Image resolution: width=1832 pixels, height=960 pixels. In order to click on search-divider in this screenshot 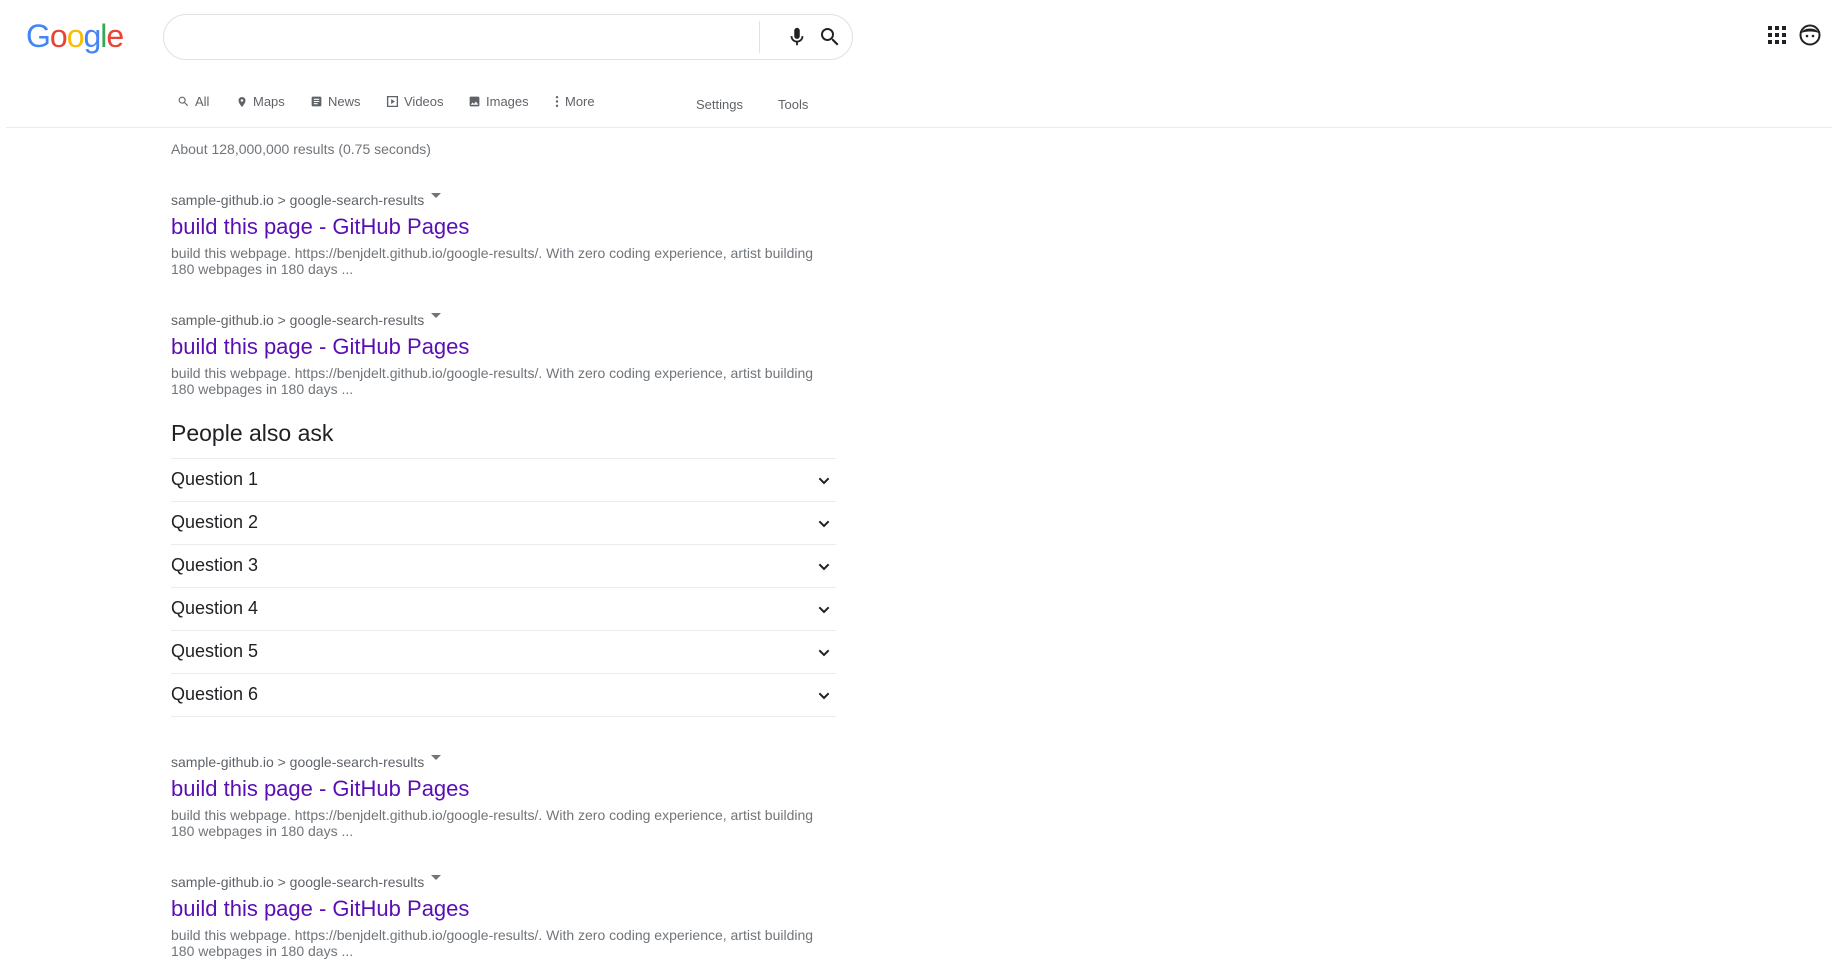, I will do `click(759, 37)`.